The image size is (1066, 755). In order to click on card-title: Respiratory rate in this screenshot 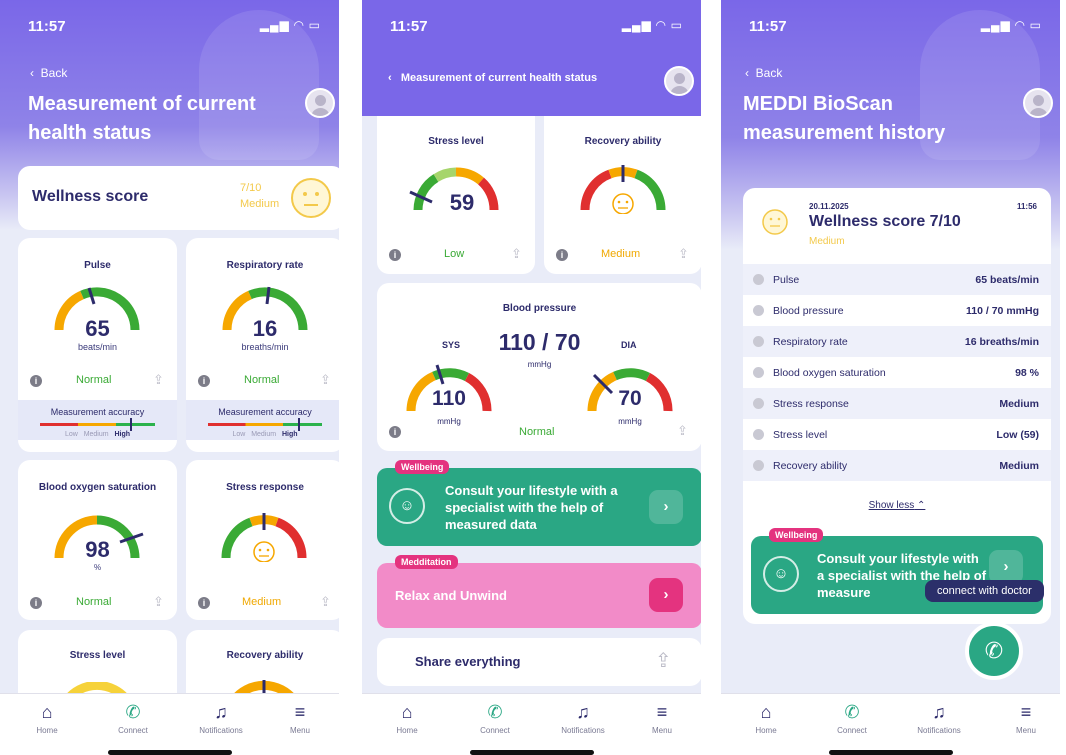, I will do `click(265, 265)`.